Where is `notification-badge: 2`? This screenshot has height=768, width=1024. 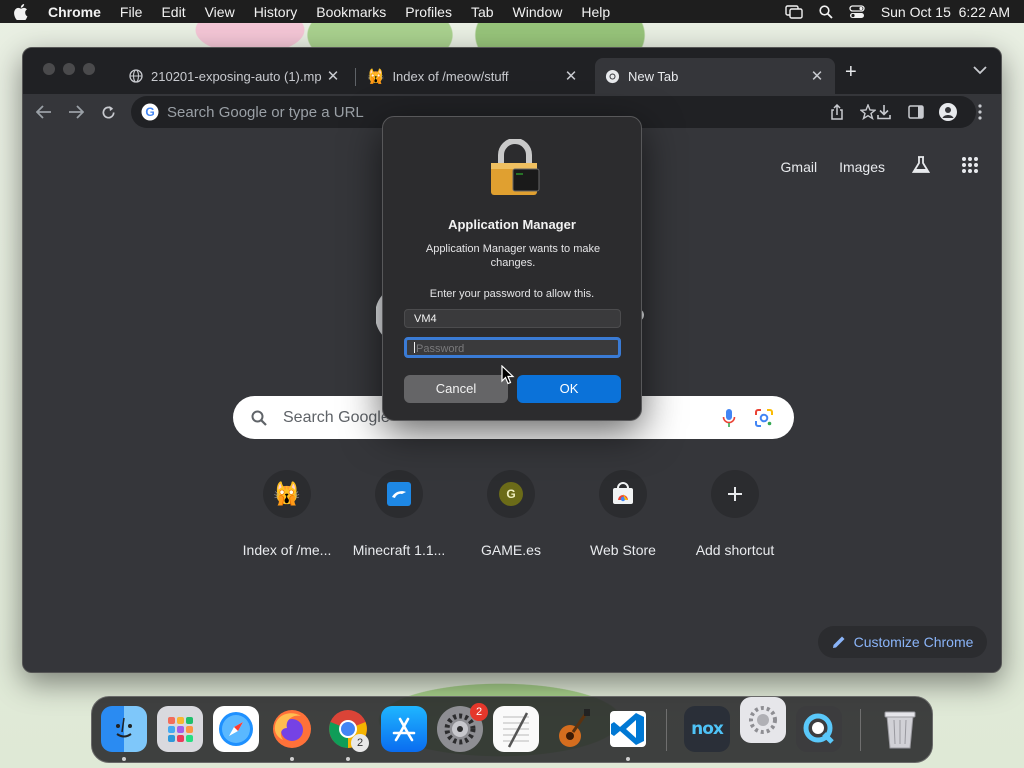
notification-badge: 2 is located at coordinates (479, 712).